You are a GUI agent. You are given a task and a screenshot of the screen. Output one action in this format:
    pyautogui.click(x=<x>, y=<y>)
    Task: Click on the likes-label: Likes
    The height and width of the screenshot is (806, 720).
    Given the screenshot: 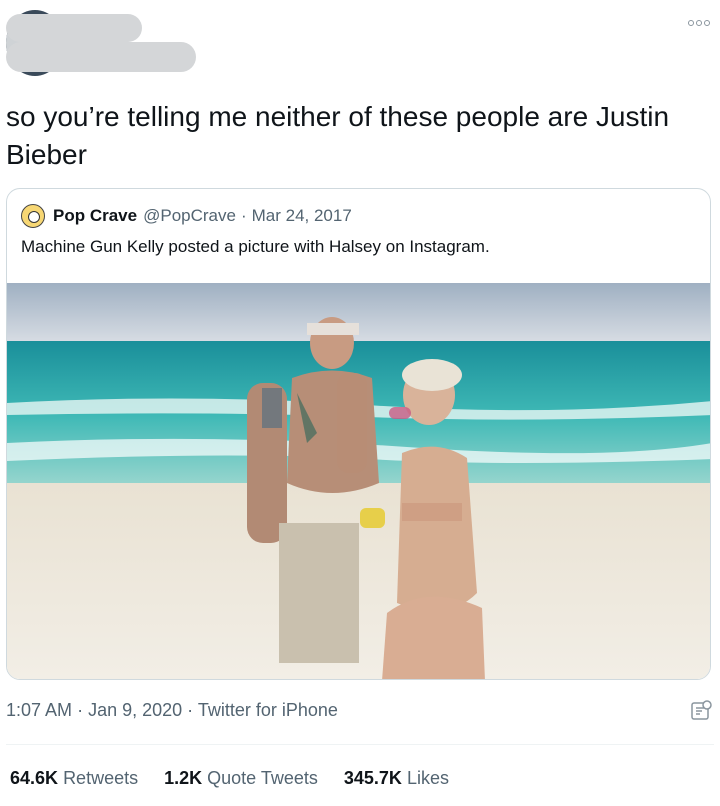 What is the action you would take?
    pyautogui.click(x=427, y=778)
    